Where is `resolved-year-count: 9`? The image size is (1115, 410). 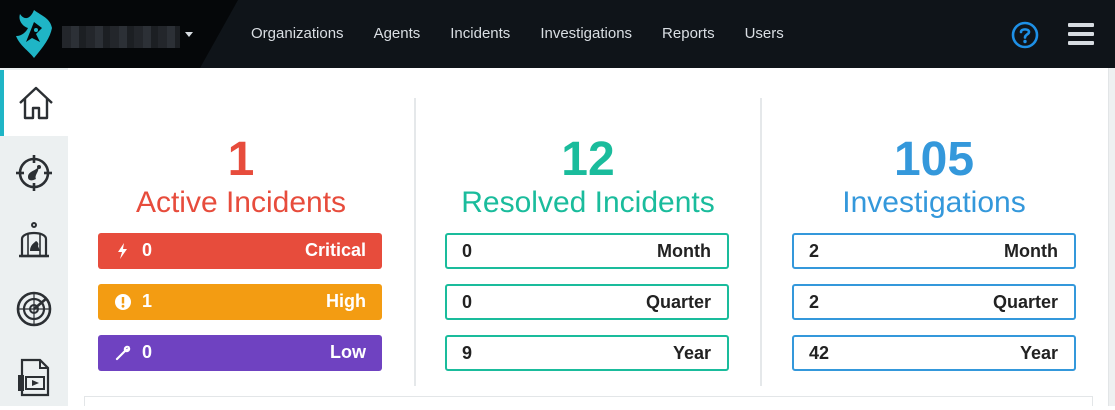
resolved-year-count: 9 is located at coordinates (467, 353).